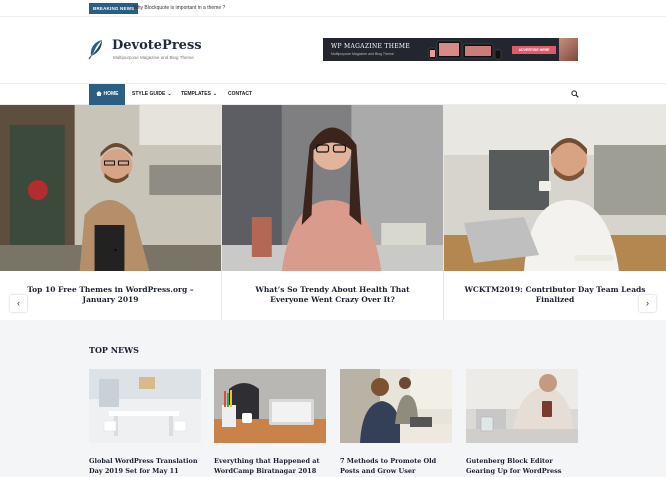 Image resolution: width=666 pixels, height=477 pixels. I want to click on home-icon, so click(98, 93).